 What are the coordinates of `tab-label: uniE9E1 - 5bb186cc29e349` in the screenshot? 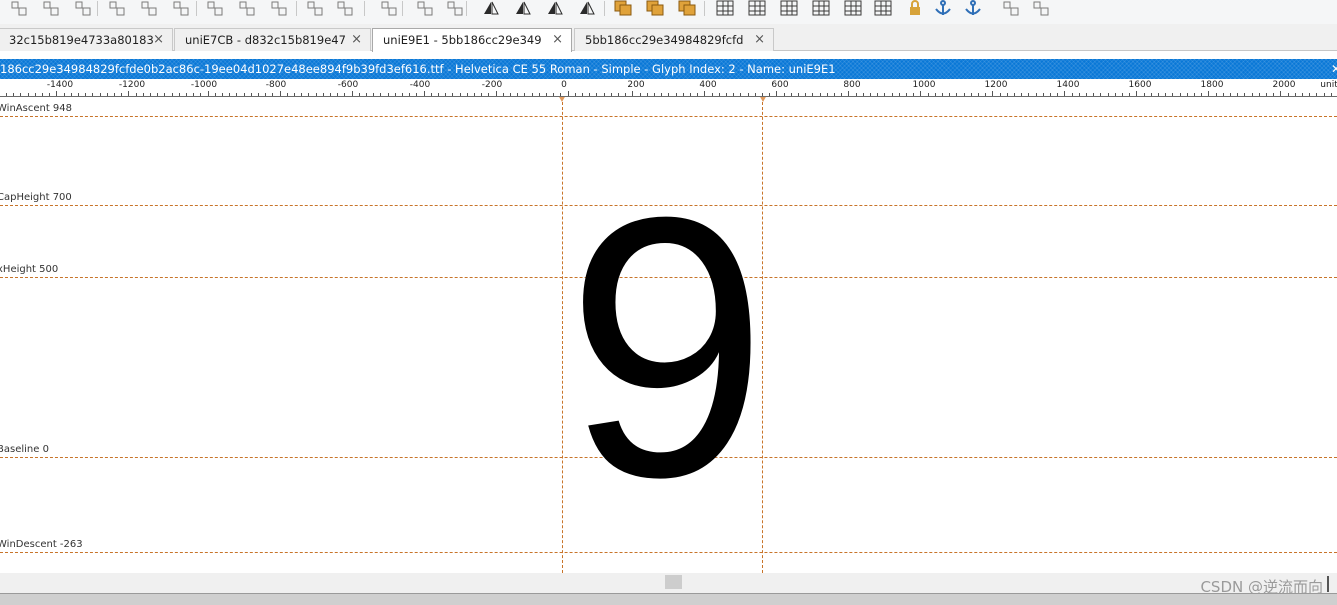 It's located at (462, 40).